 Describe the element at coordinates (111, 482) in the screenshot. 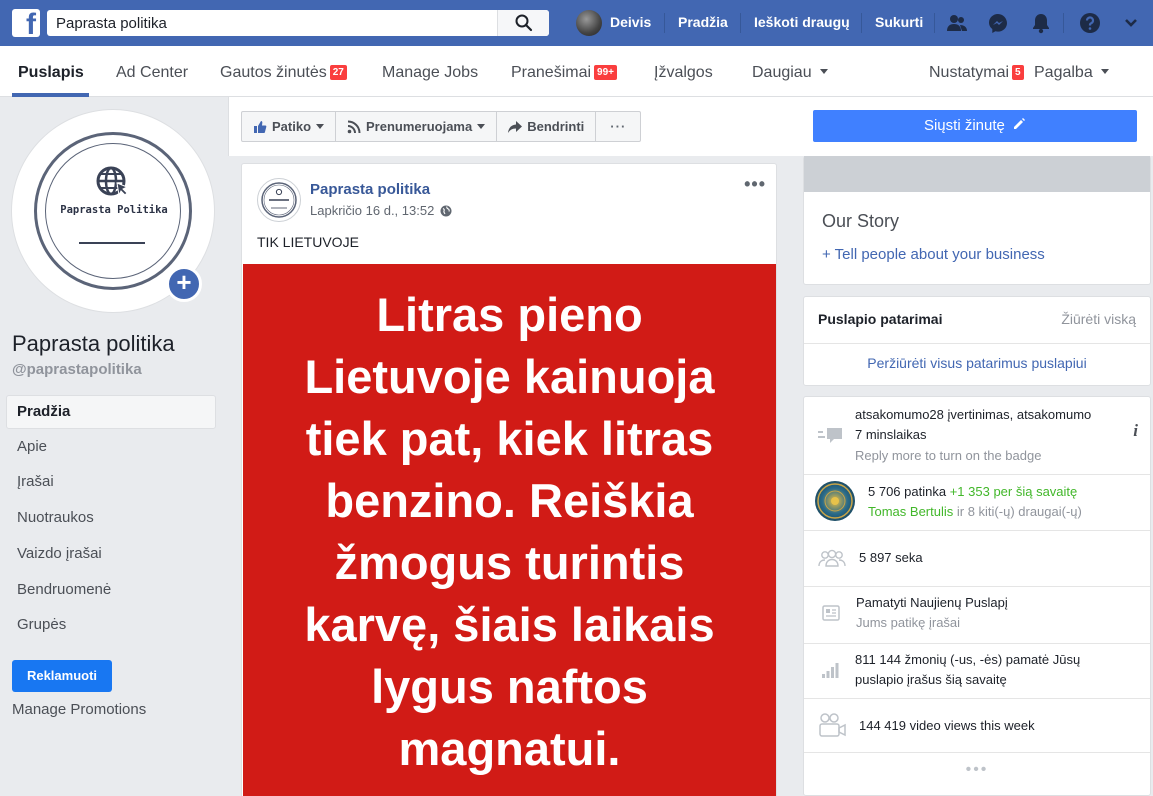

I see `sidebar-item-posts: Įrašai` at that location.